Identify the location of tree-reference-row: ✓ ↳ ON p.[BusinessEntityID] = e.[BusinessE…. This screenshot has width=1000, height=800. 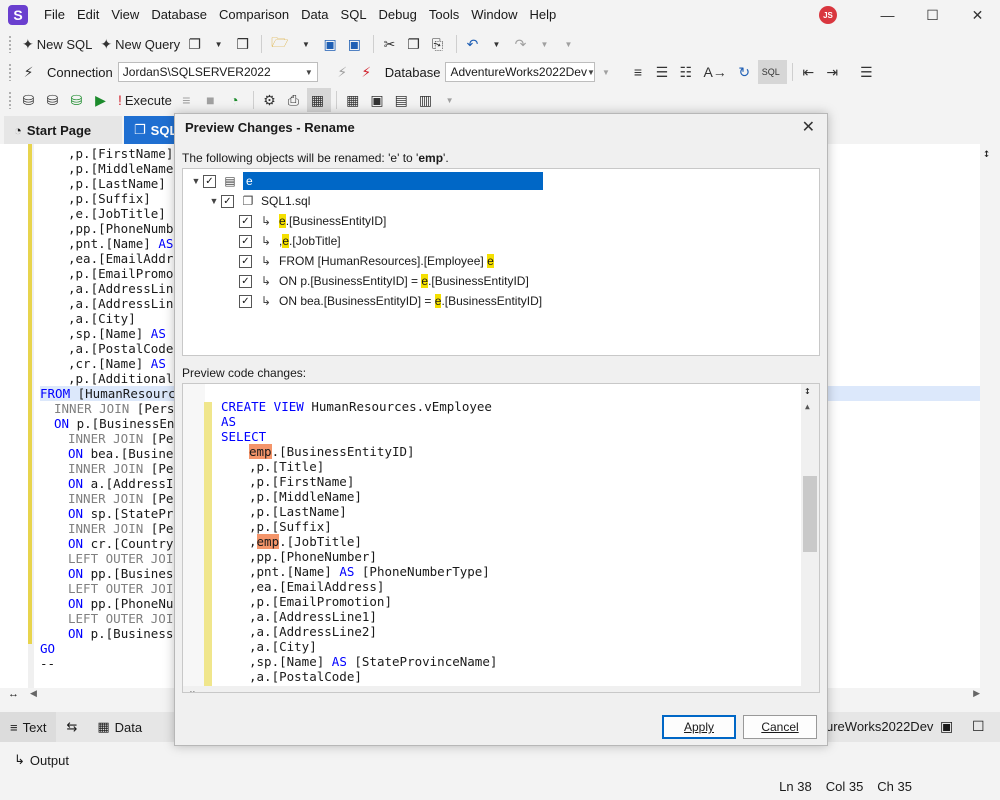
(384, 281).